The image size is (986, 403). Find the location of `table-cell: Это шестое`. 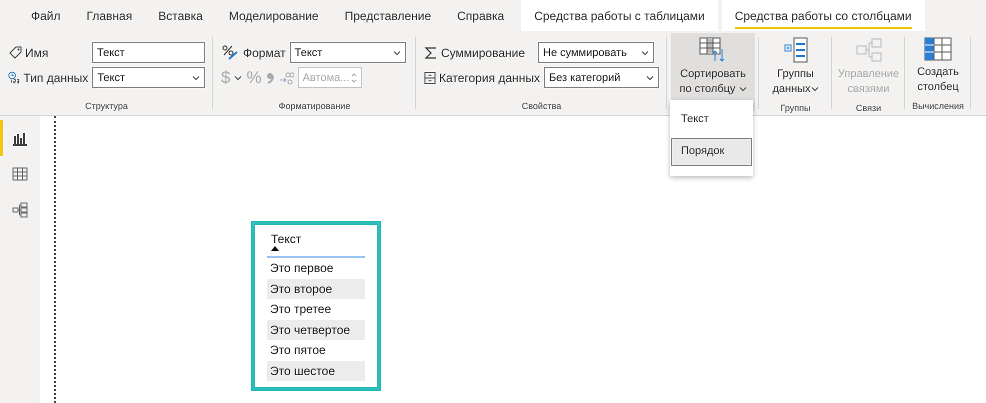

table-cell: Это шестое is located at coordinates (316, 370).